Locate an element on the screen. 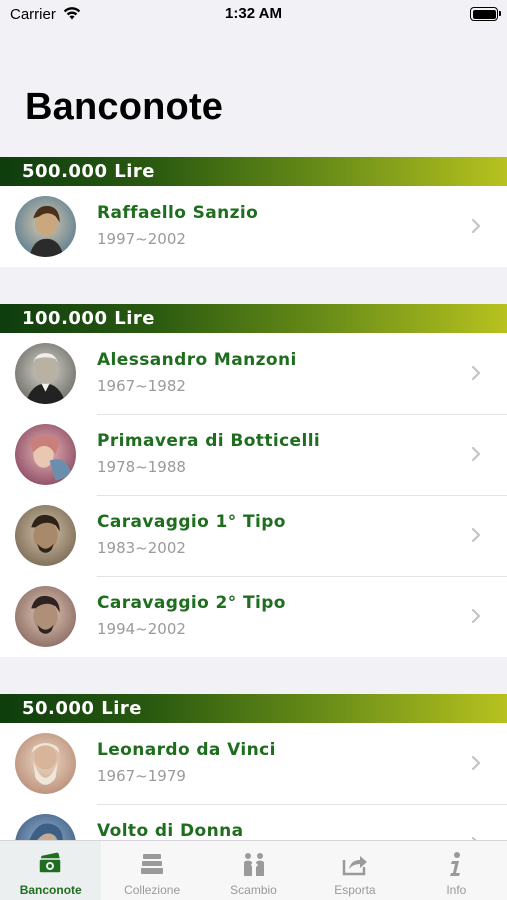  row-title: Raffaello Sanzio is located at coordinates (178, 213).